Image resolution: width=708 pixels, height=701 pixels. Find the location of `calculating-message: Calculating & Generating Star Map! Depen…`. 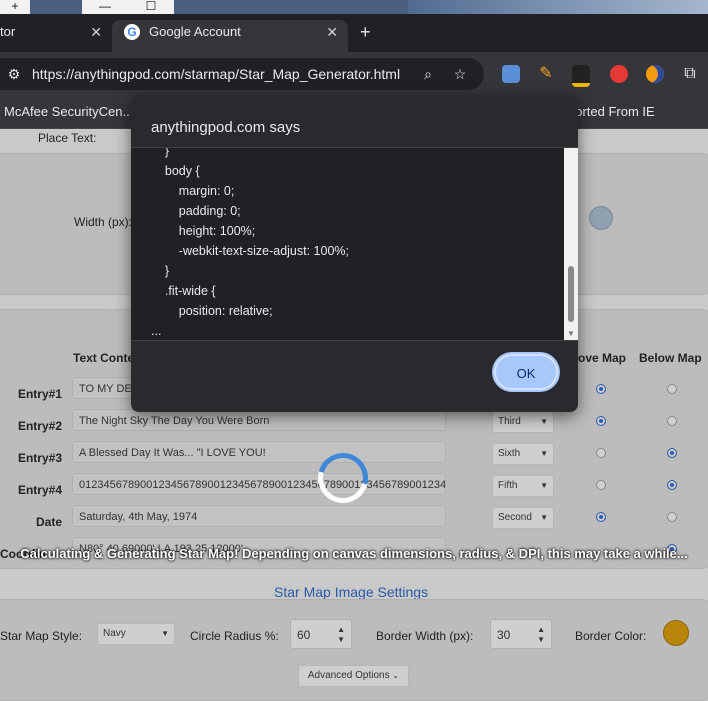

calculating-message: Calculating & Generating Star Map! Depen… is located at coordinates (354, 553).